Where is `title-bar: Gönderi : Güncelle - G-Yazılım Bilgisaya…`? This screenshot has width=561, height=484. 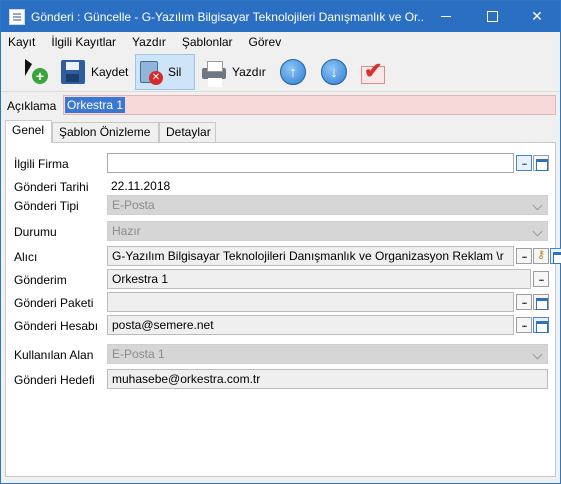 title-bar: Gönderi : Güncelle - G-Yazılım Bilgisaya… is located at coordinates (280, 16).